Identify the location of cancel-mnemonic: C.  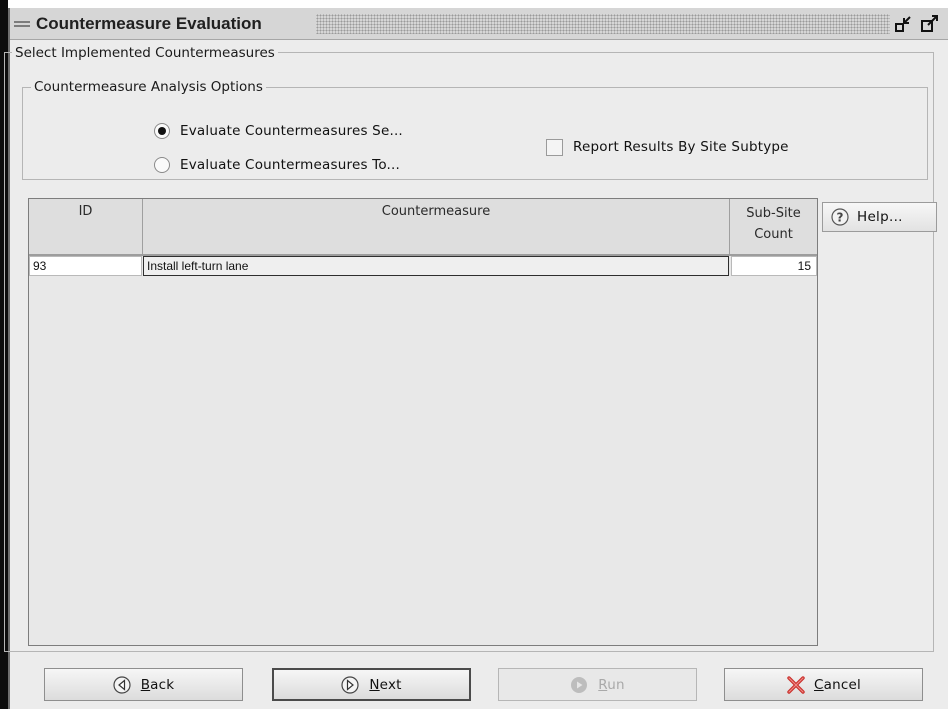
(819, 684).